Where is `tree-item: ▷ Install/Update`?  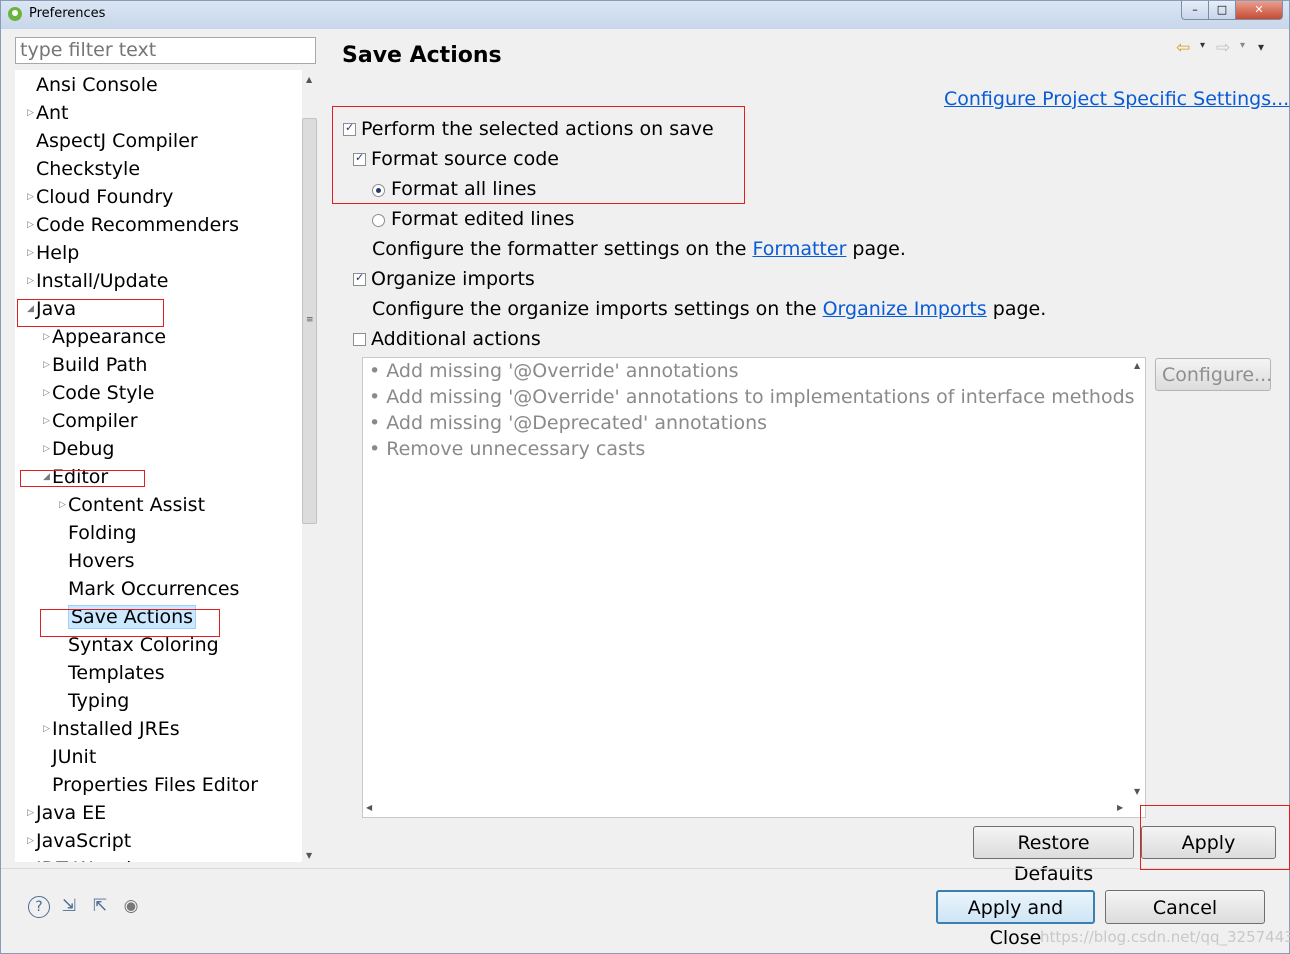 tree-item: ▷ Install/Update is located at coordinates (98, 281).